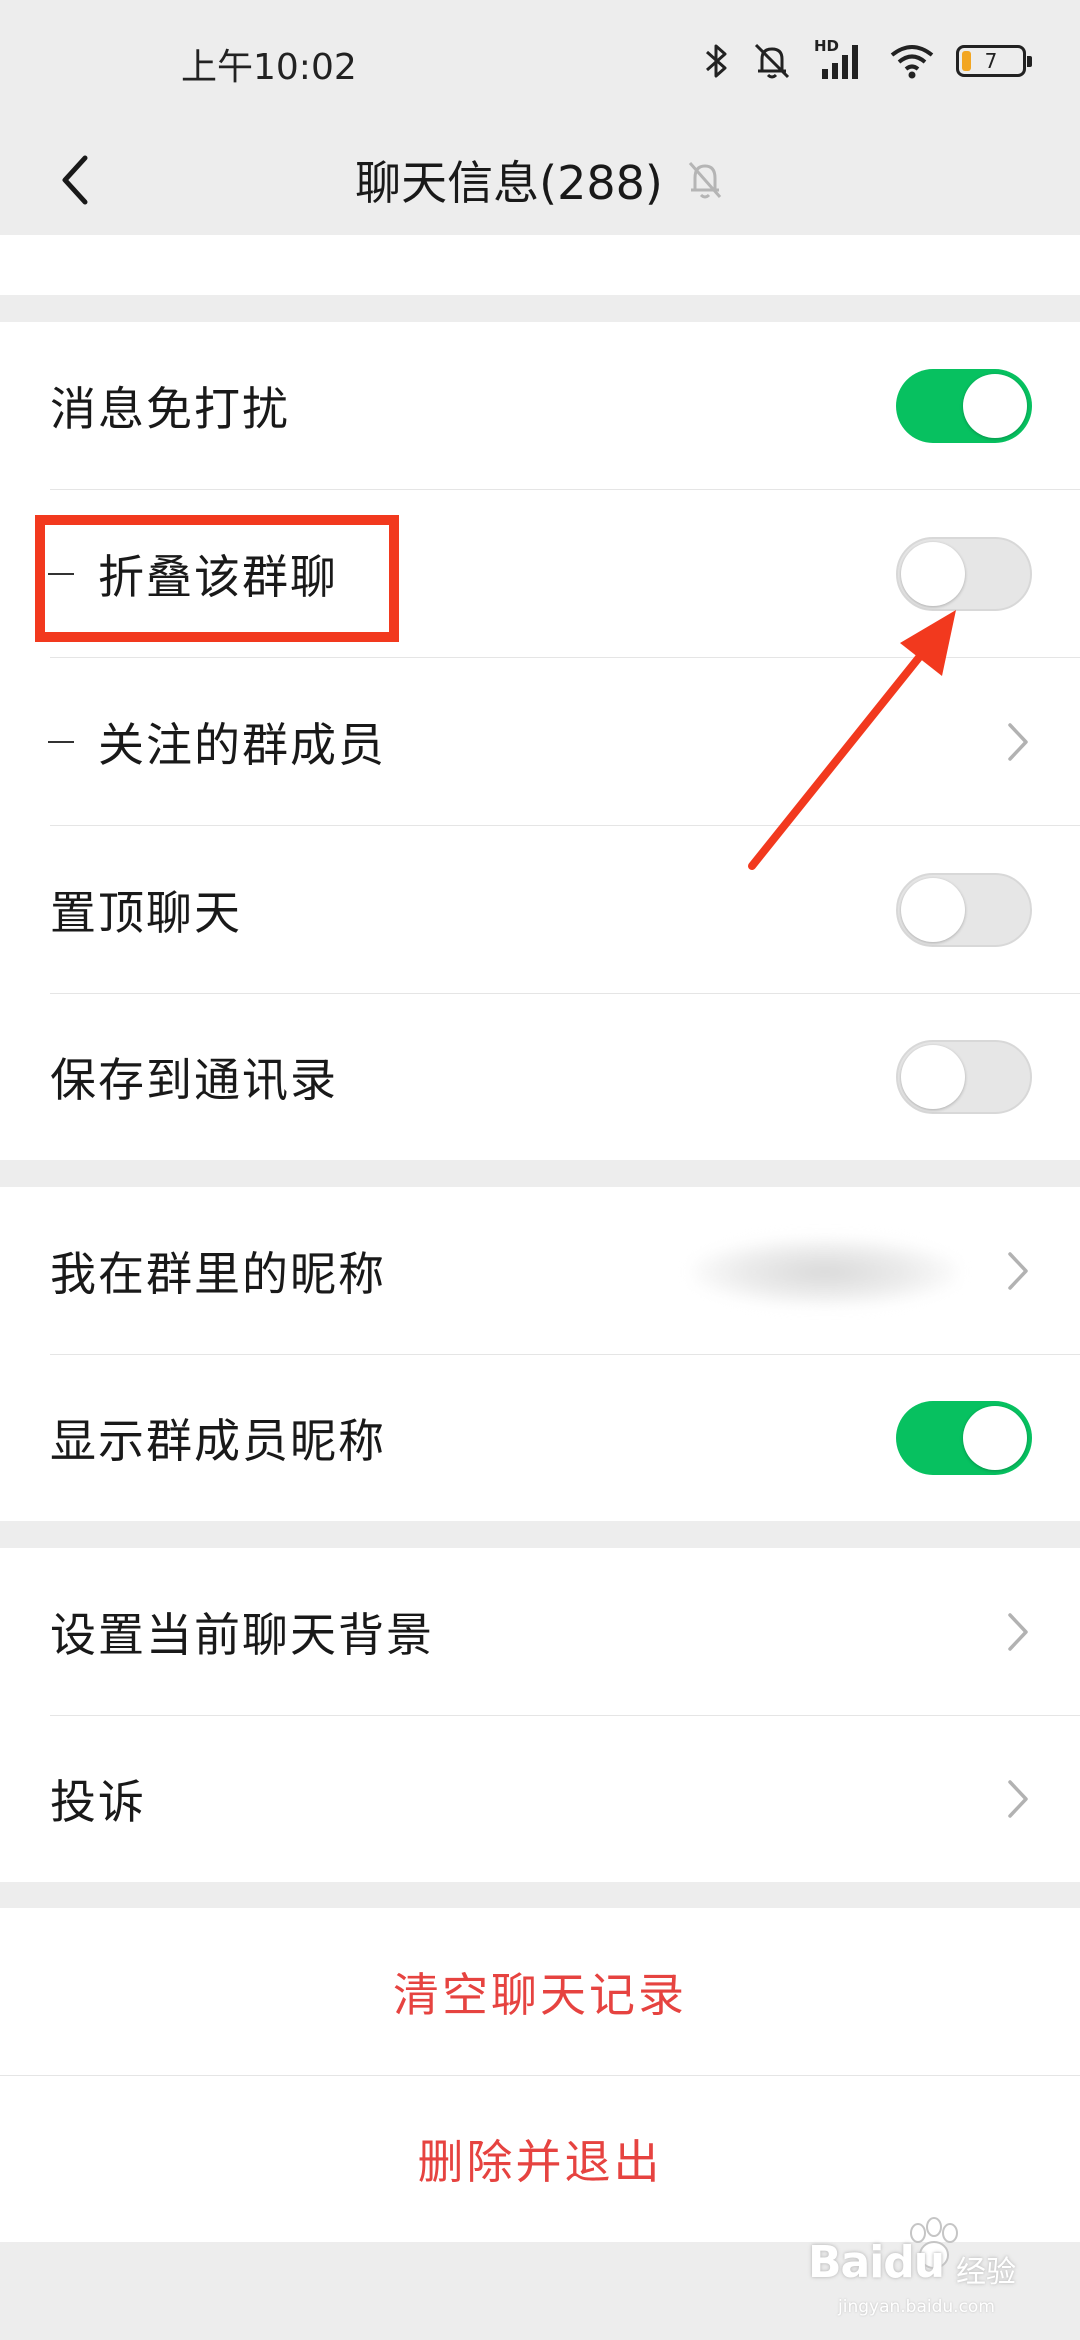 The height and width of the screenshot is (2340, 1080). Describe the element at coordinates (852, 740) in the screenshot. I see `annotation-arrow-icon` at that location.